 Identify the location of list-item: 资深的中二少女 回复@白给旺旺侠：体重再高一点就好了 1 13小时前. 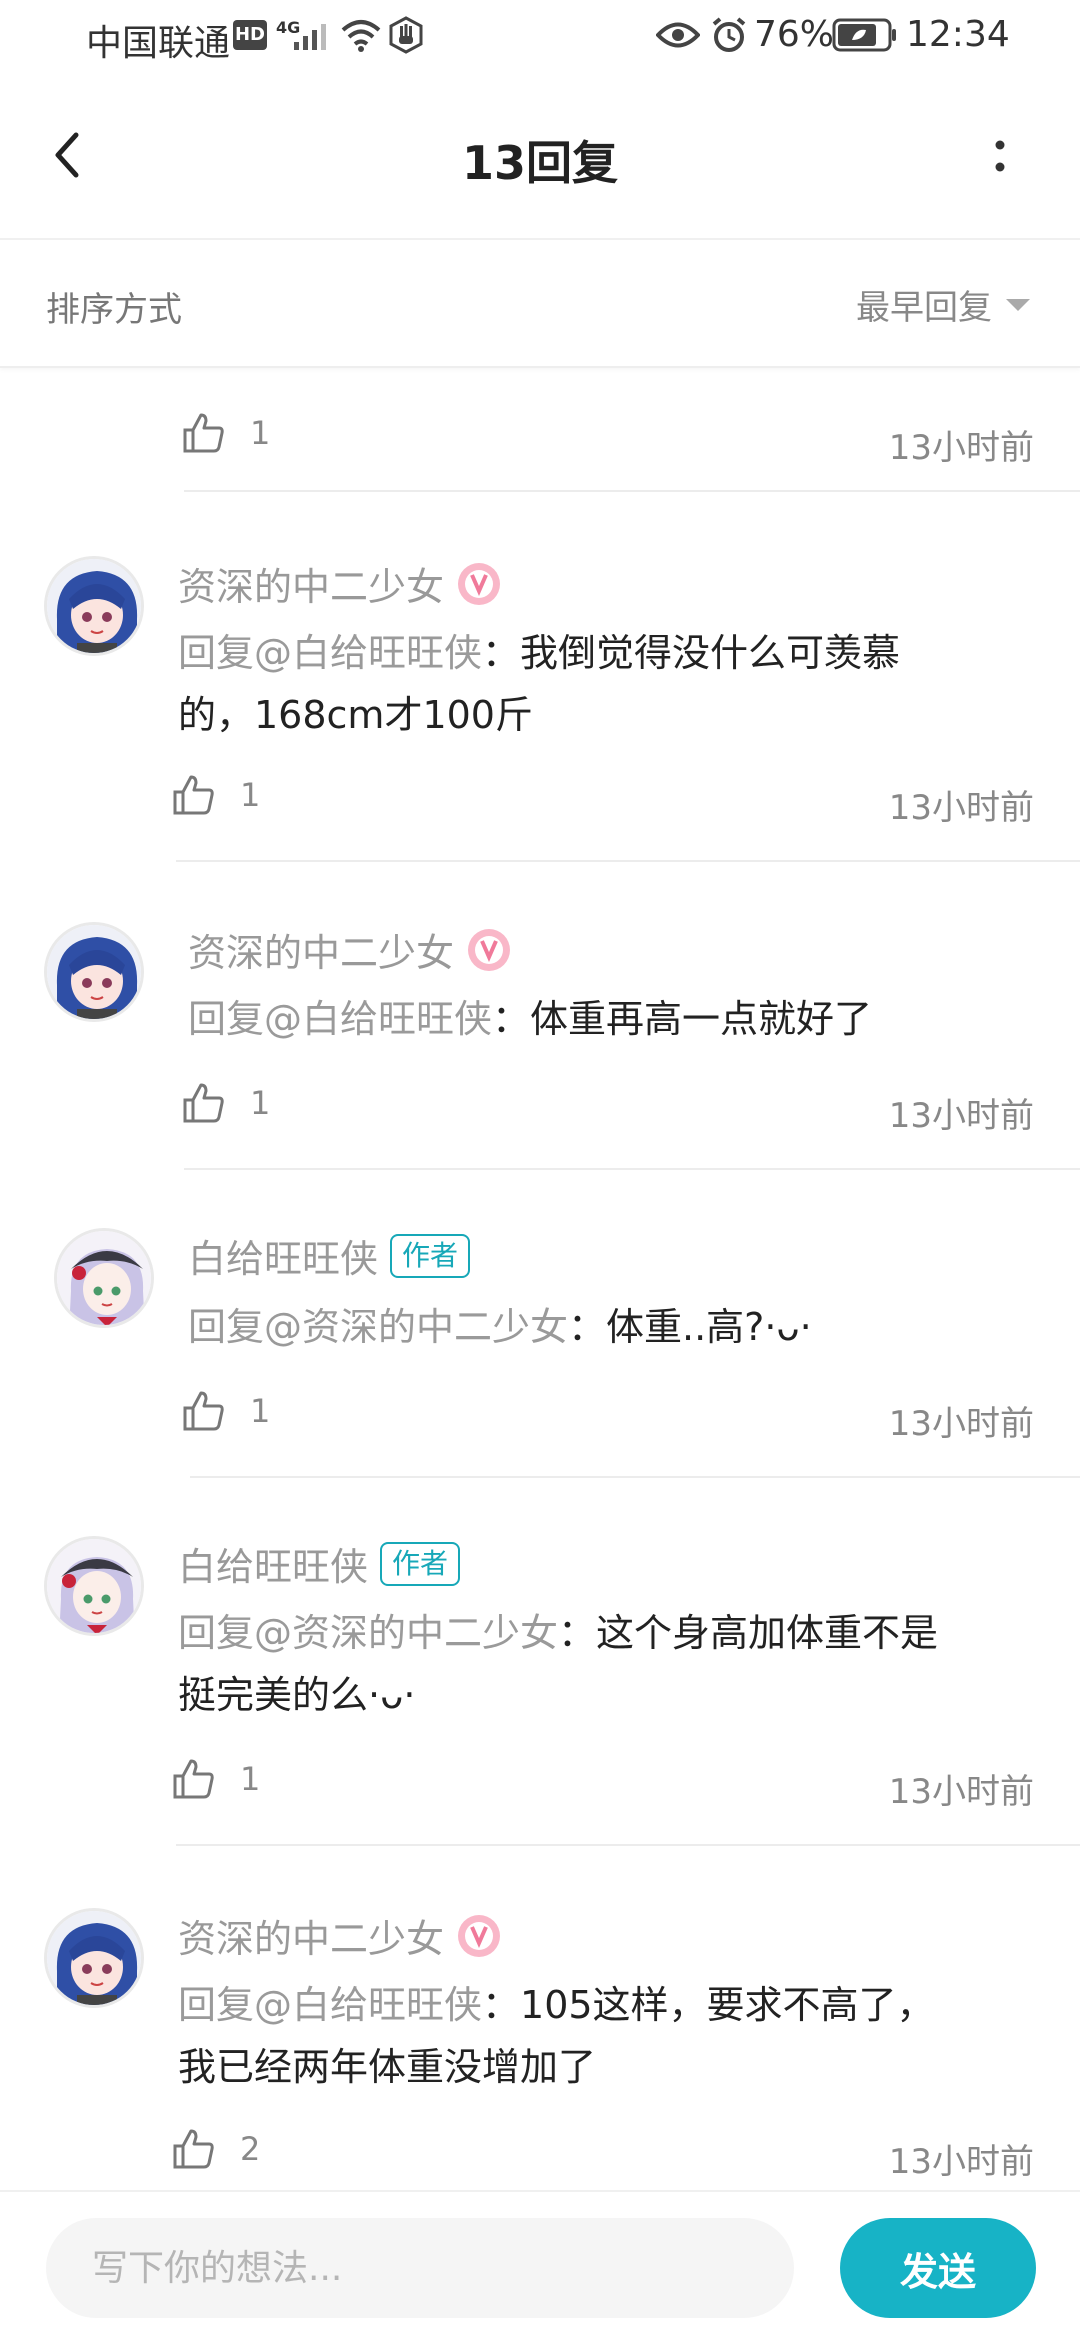
(540, 1014).